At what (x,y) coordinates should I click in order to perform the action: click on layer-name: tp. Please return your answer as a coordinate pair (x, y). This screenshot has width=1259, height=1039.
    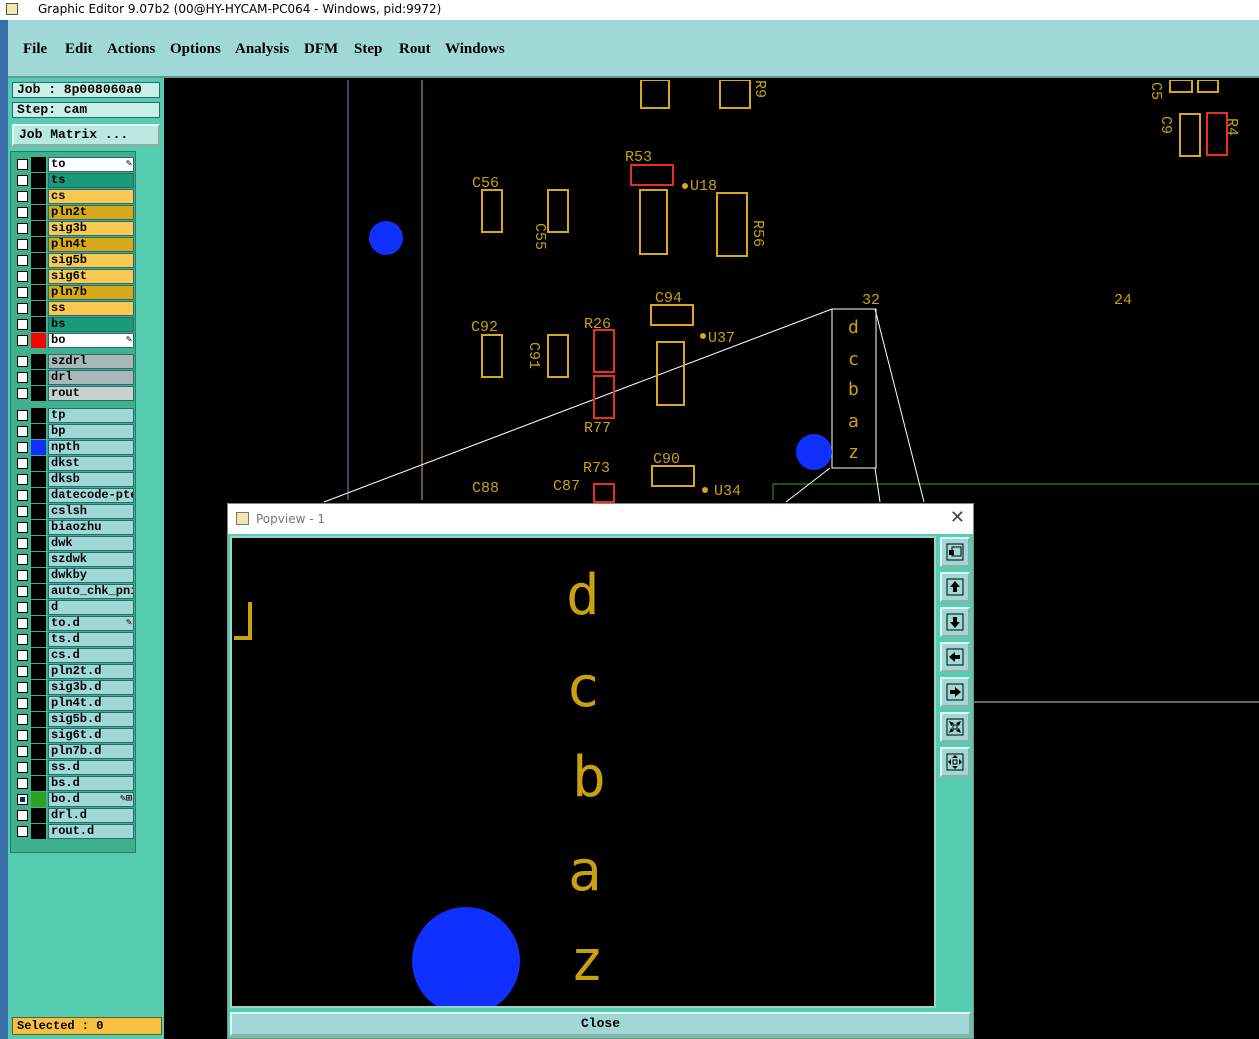
    Looking at the image, I should click on (91, 415).